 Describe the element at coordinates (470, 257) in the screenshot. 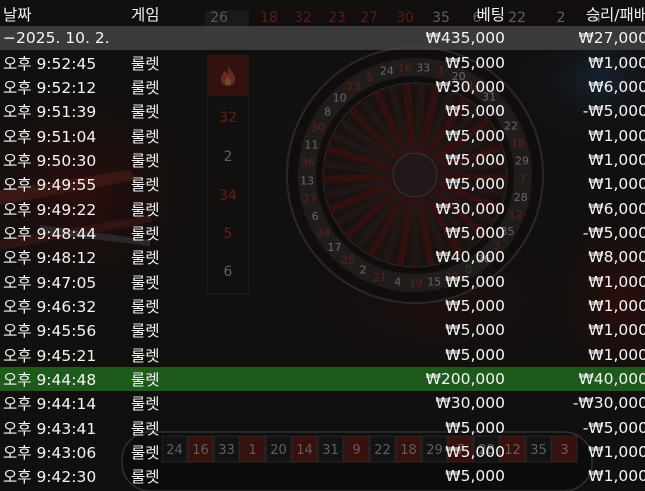

I see `bet-cell: ₩40,000` at that location.